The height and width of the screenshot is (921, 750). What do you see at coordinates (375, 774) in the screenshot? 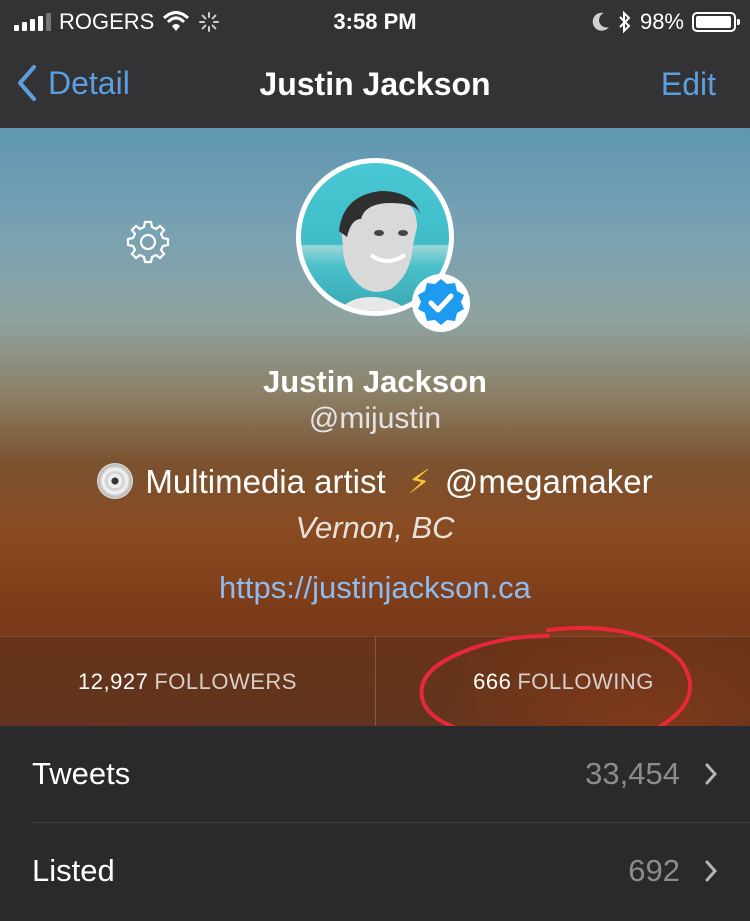
I see `list-item-tweets: Tweets 33,454` at bounding box center [375, 774].